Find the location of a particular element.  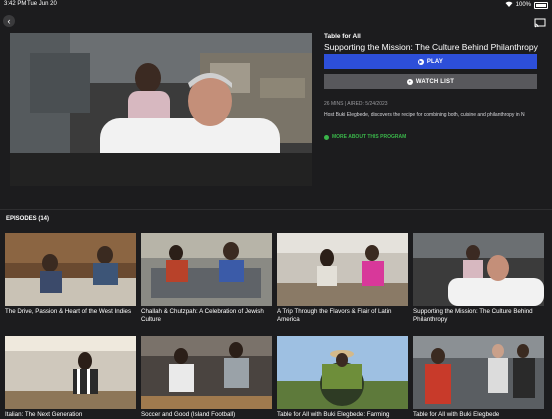

episode-card: Table for All with Buki Elegbede is located at coordinates (478, 377).